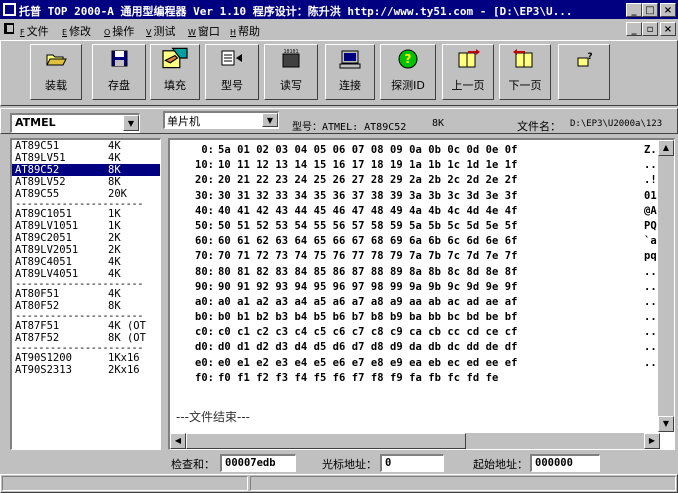  Describe the element at coordinates (86, 250) in the screenshot. I see `device-list-item: AT89LV2051 2K` at that location.